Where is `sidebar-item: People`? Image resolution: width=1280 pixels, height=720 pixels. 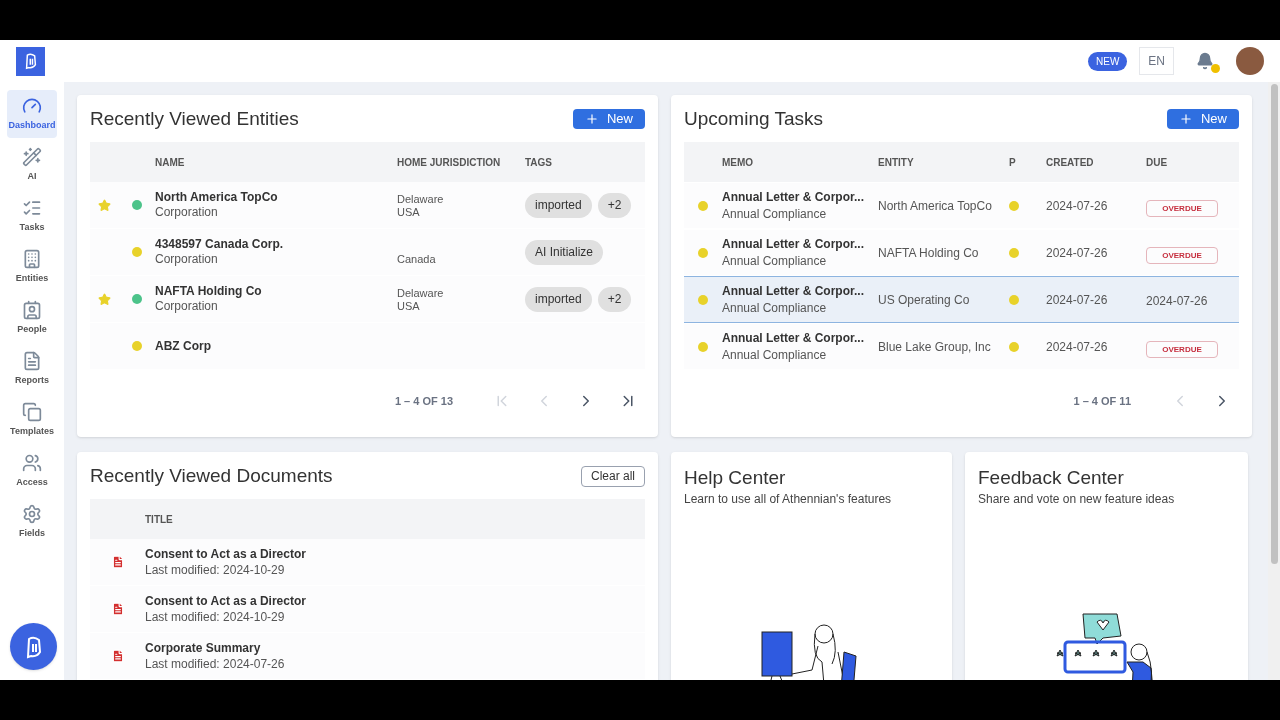 sidebar-item: People is located at coordinates (32, 318).